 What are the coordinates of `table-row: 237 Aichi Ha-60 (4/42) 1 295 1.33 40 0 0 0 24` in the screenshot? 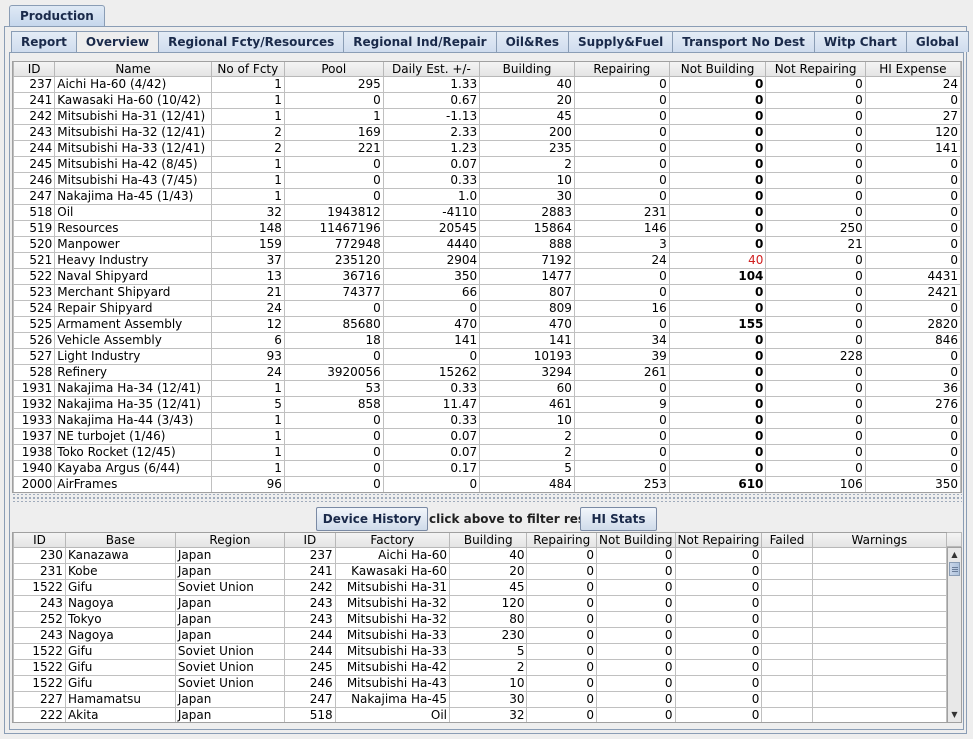 It's located at (487, 84).